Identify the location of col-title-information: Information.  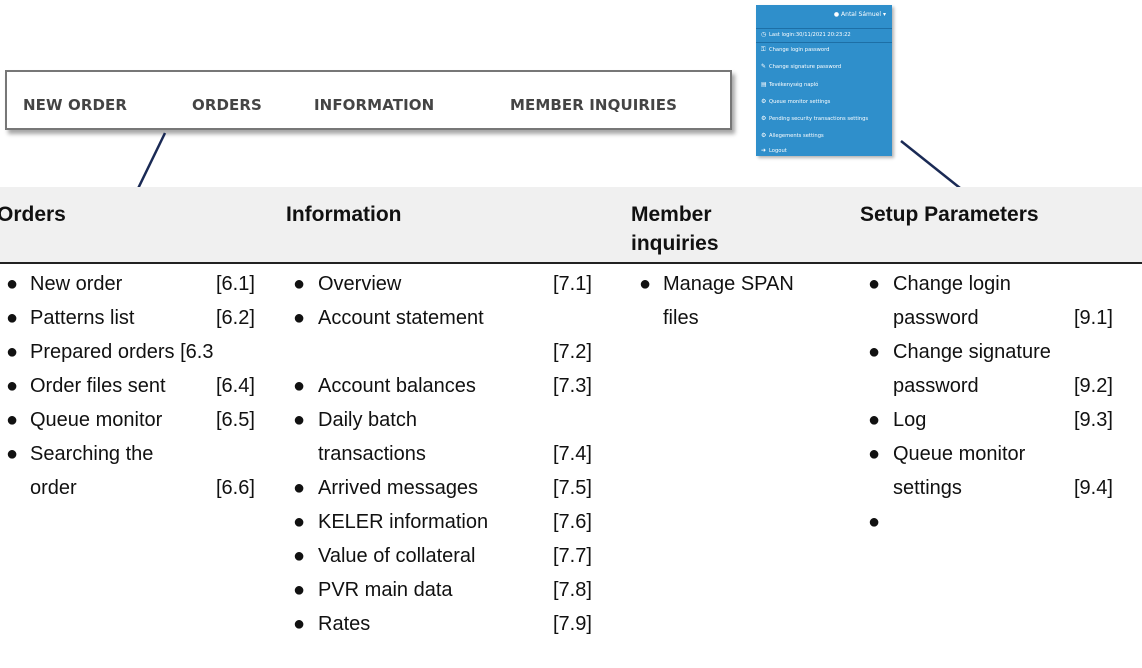
(344, 214).